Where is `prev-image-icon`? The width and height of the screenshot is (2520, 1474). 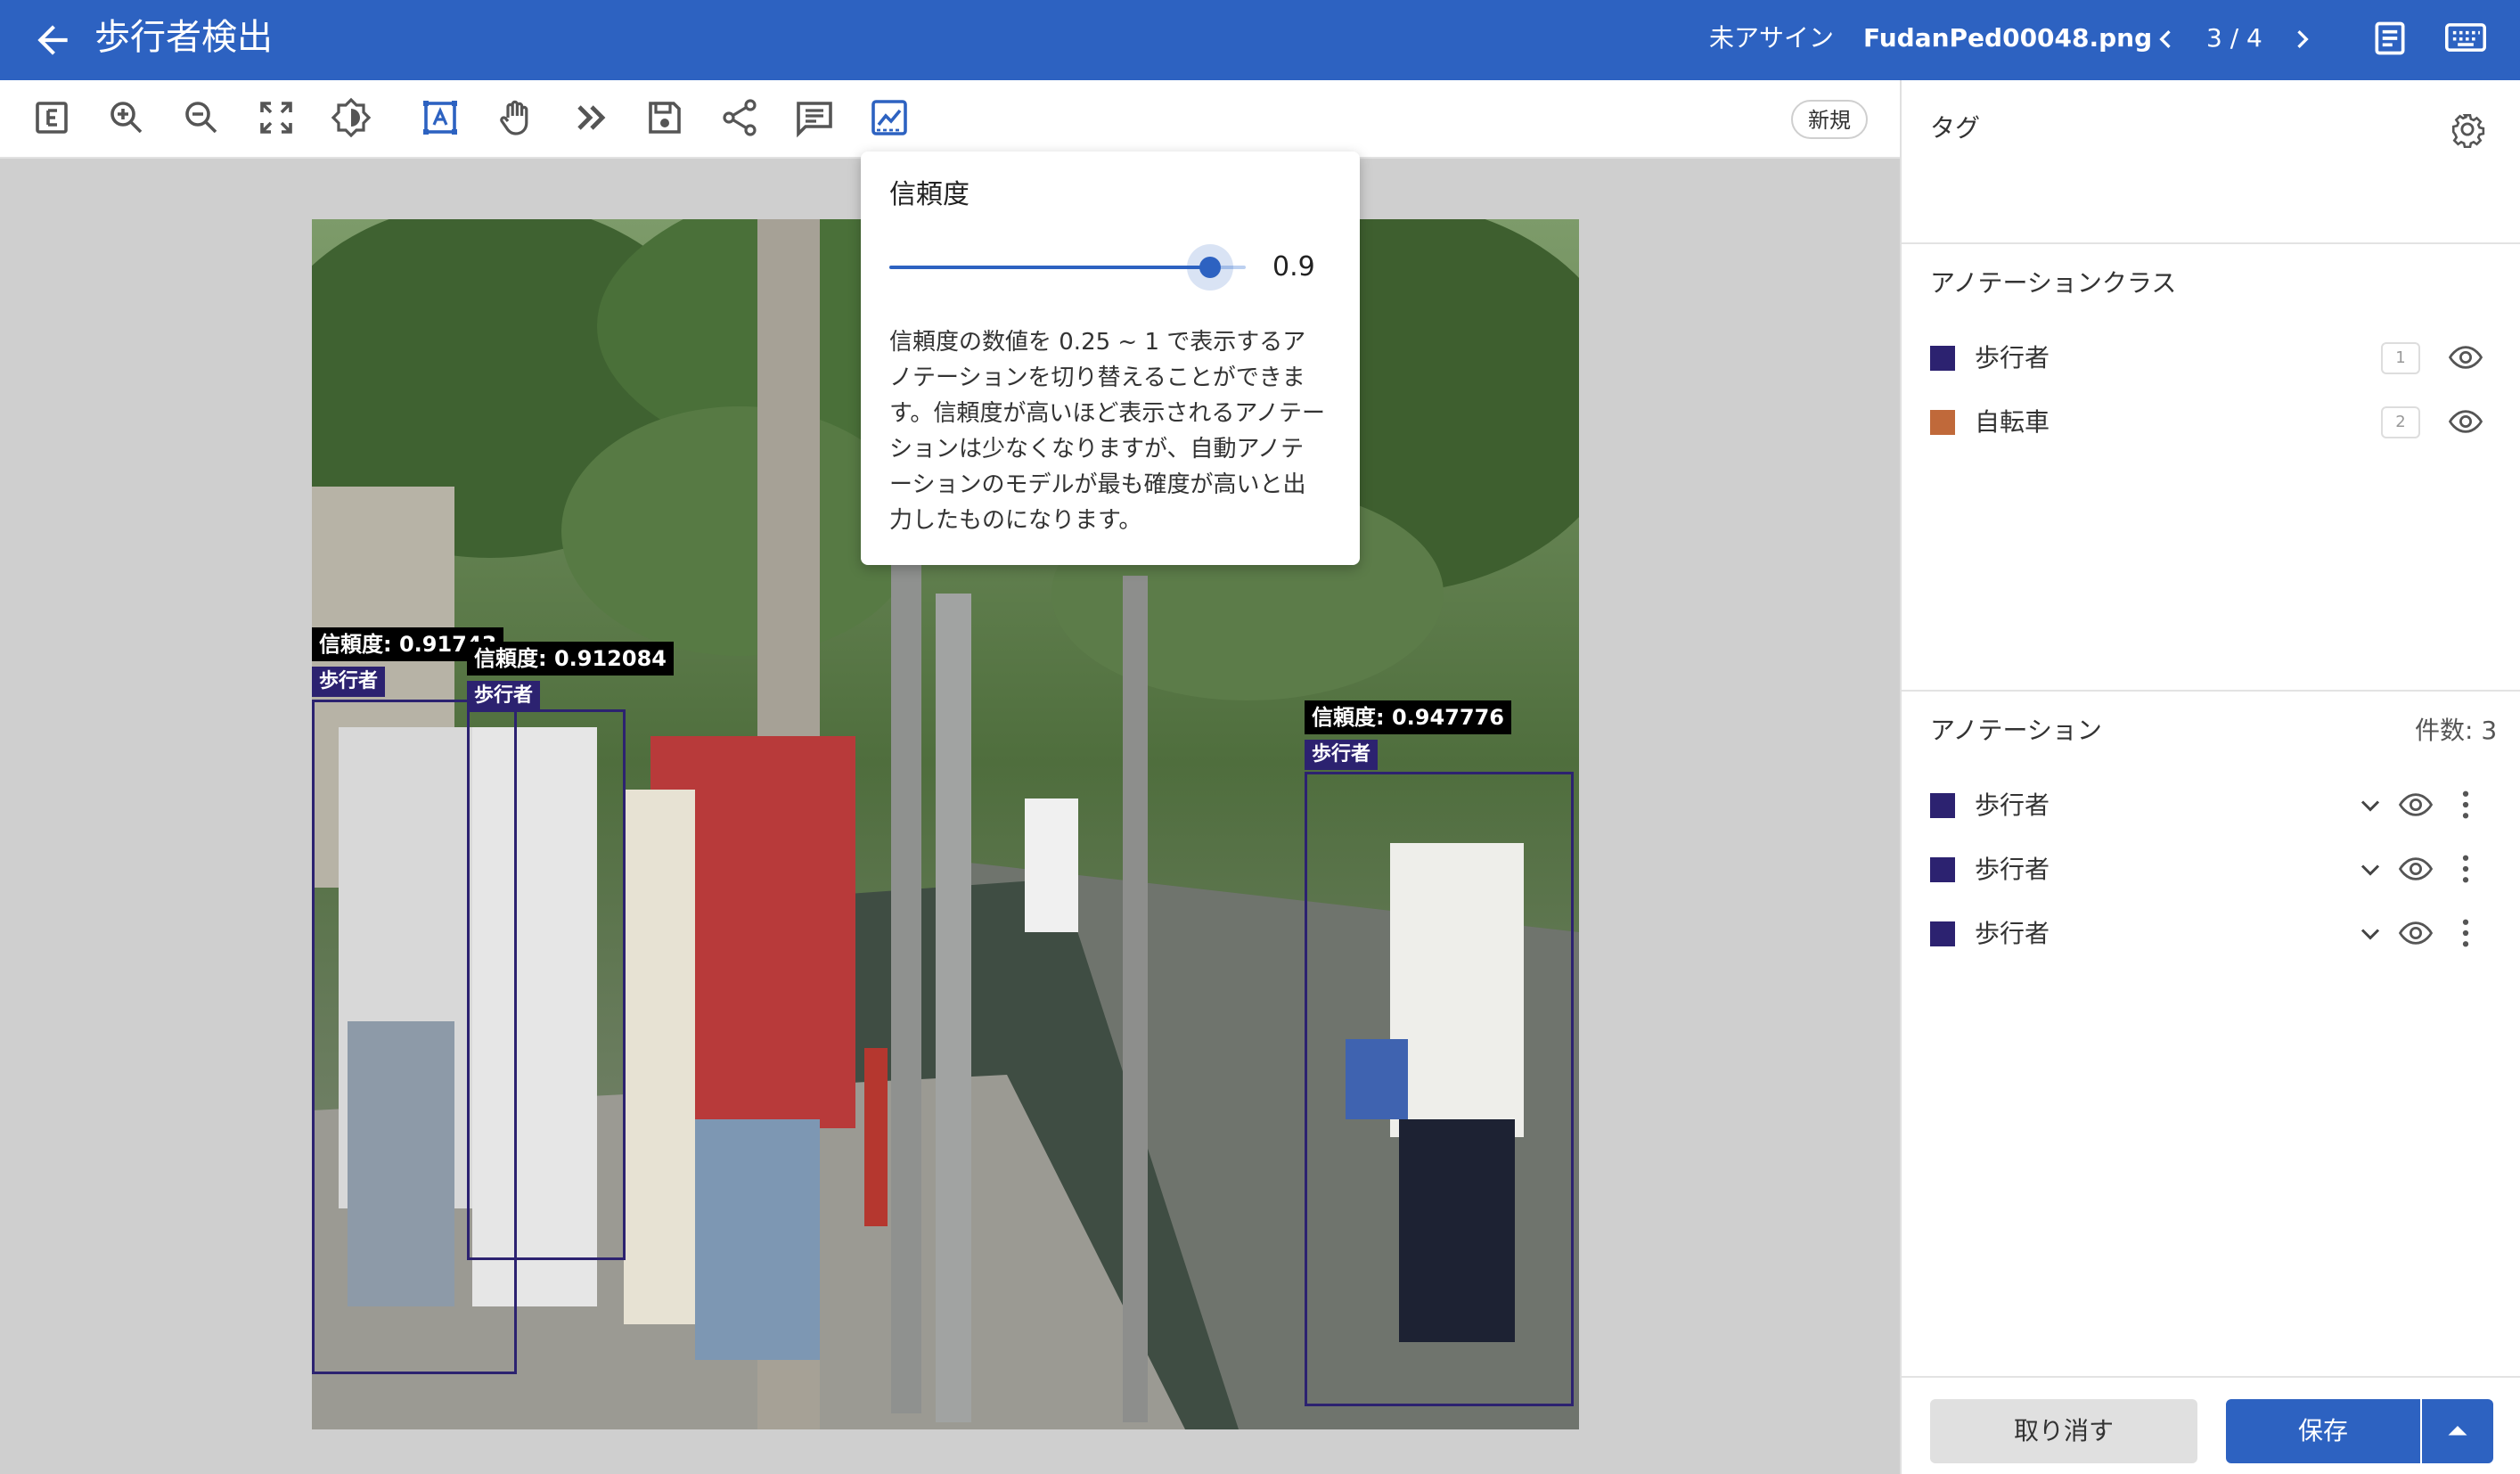 prev-image-icon is located at coordinates (2166, 39).